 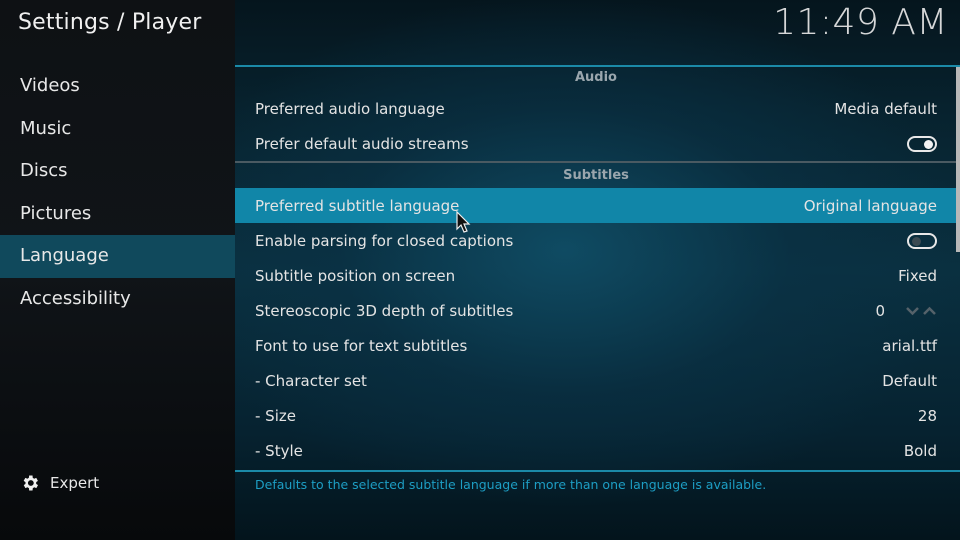 I want to click on scrollbar, so click(x=958, y=159).